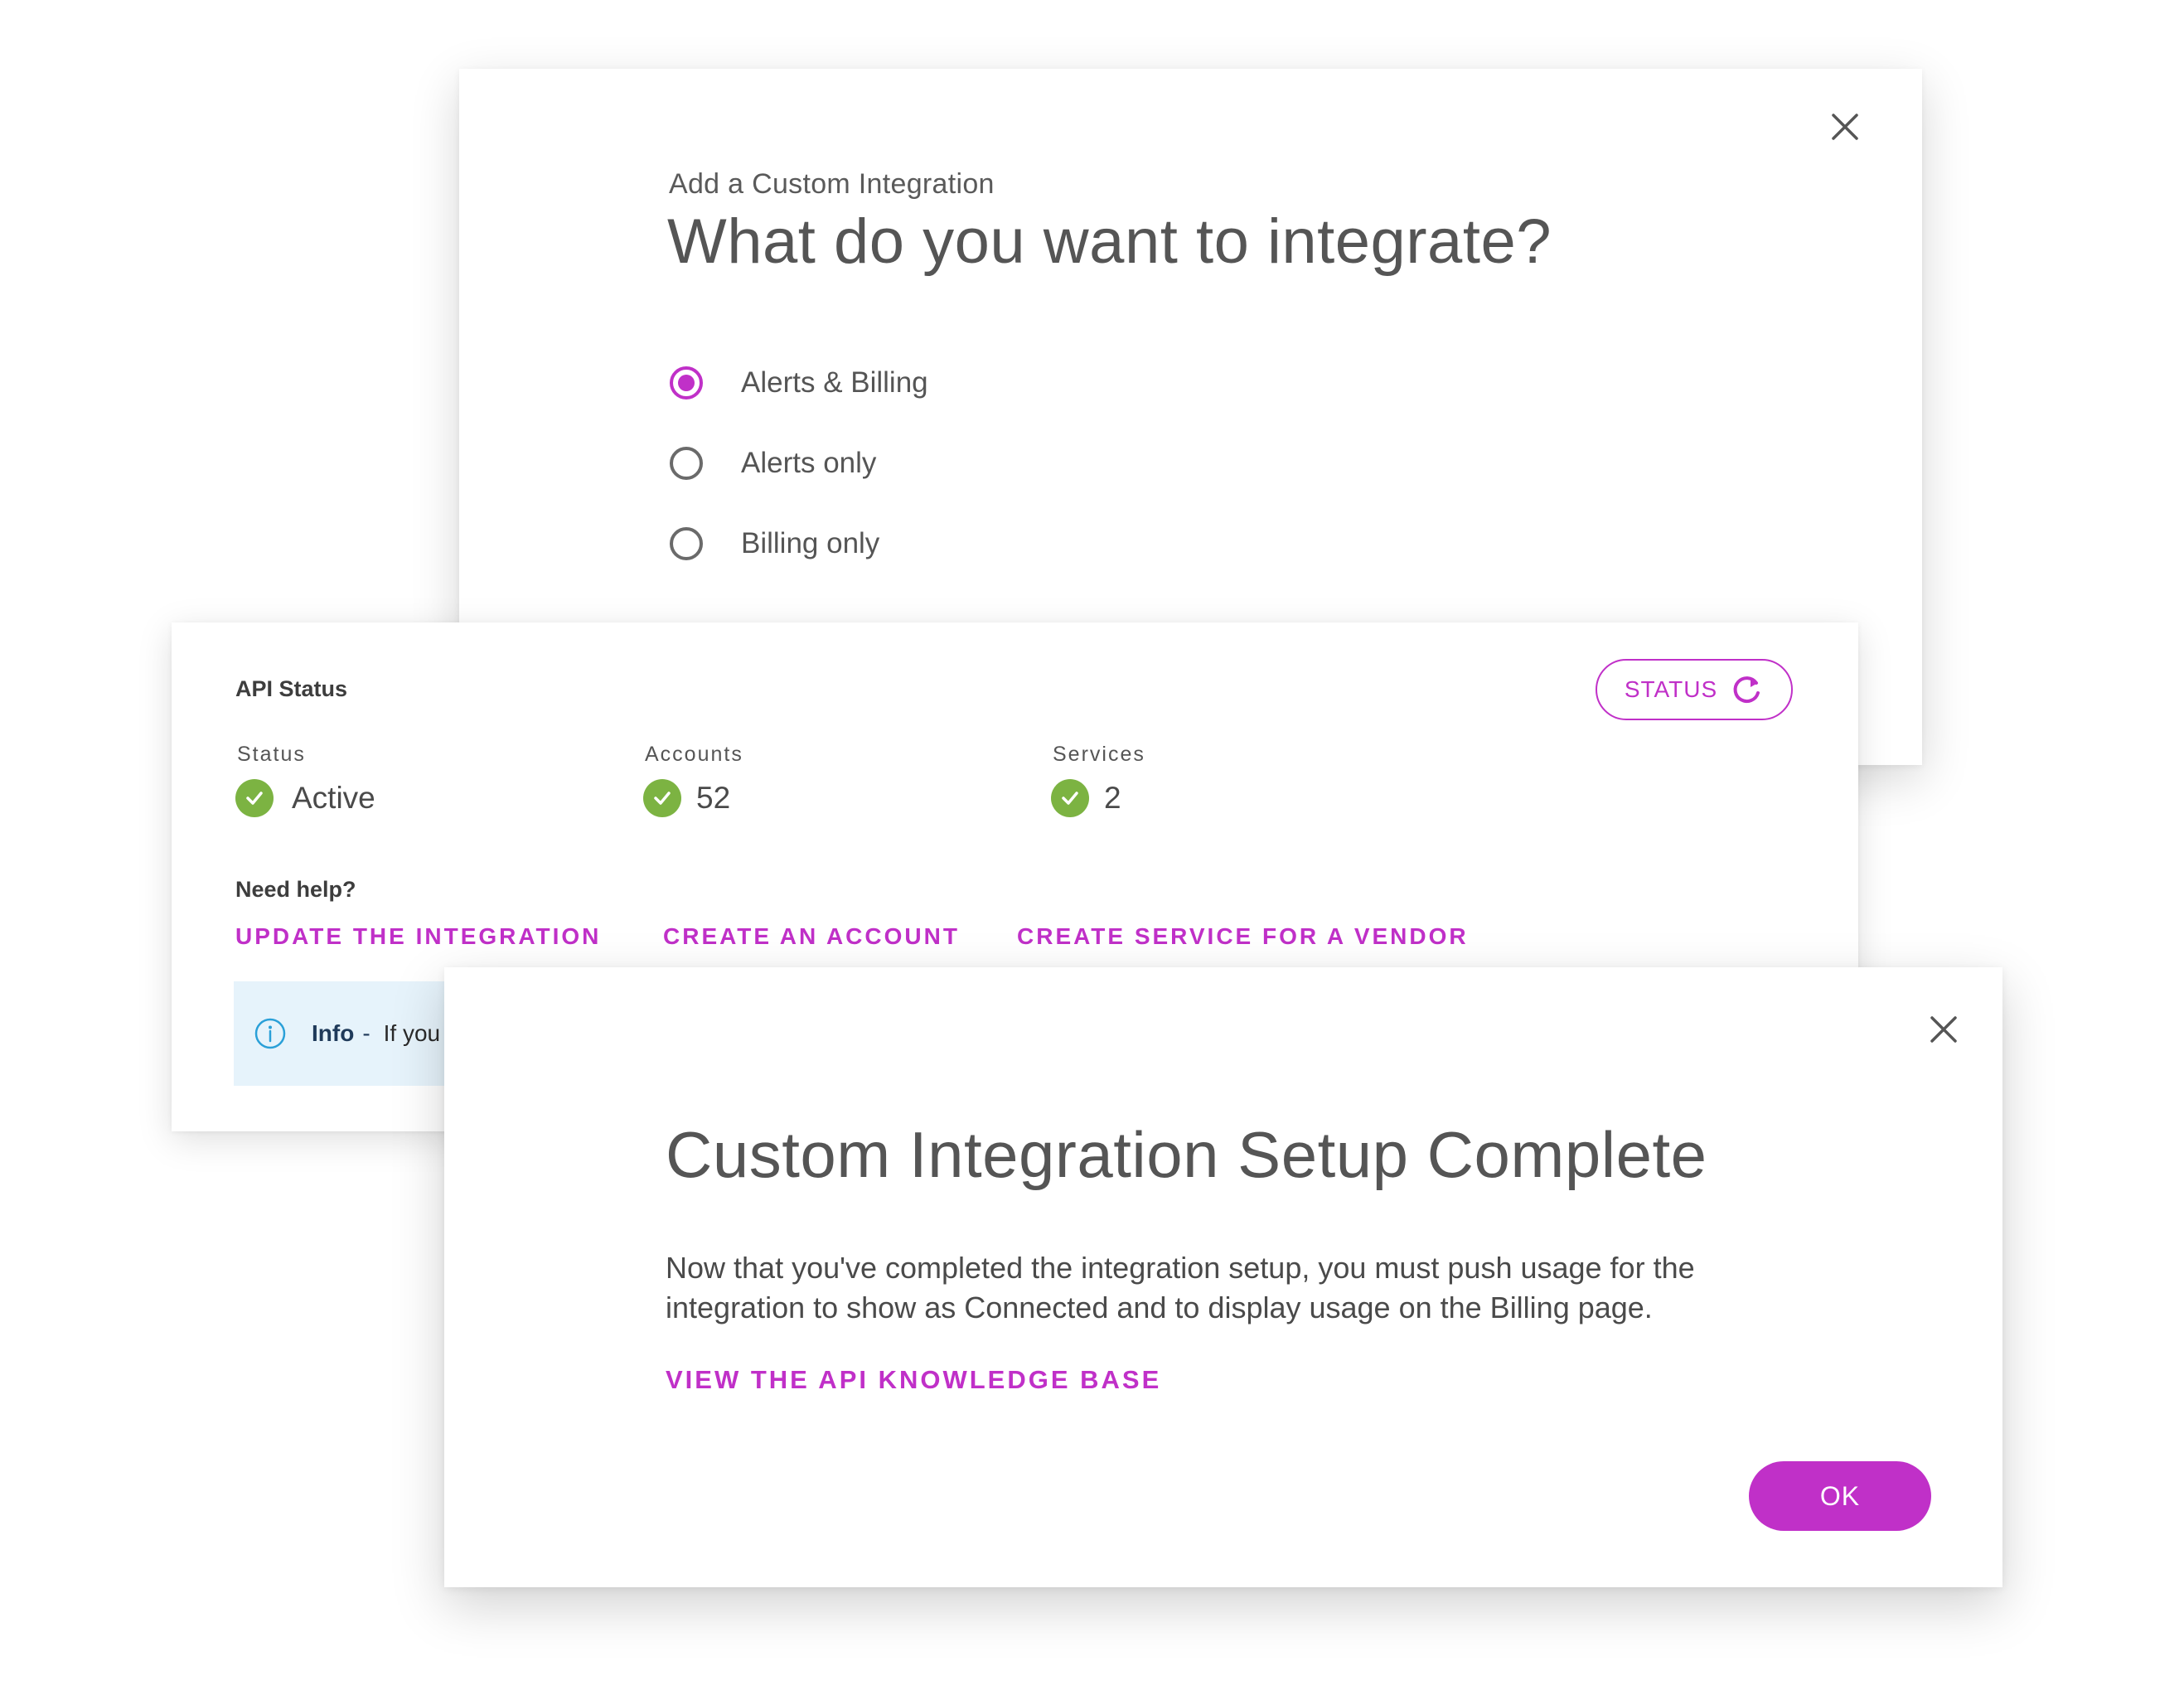  I want to click on radio-option-alerts-billing: Alerts & Billing, so click(799, 383).